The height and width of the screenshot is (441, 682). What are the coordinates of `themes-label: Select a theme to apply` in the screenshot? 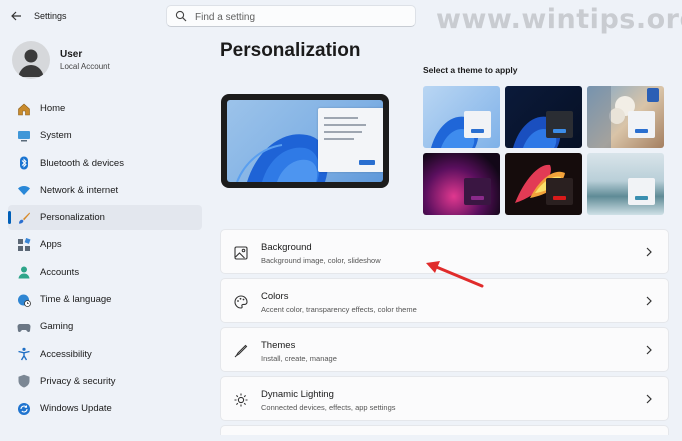 It's located at (470, 70).